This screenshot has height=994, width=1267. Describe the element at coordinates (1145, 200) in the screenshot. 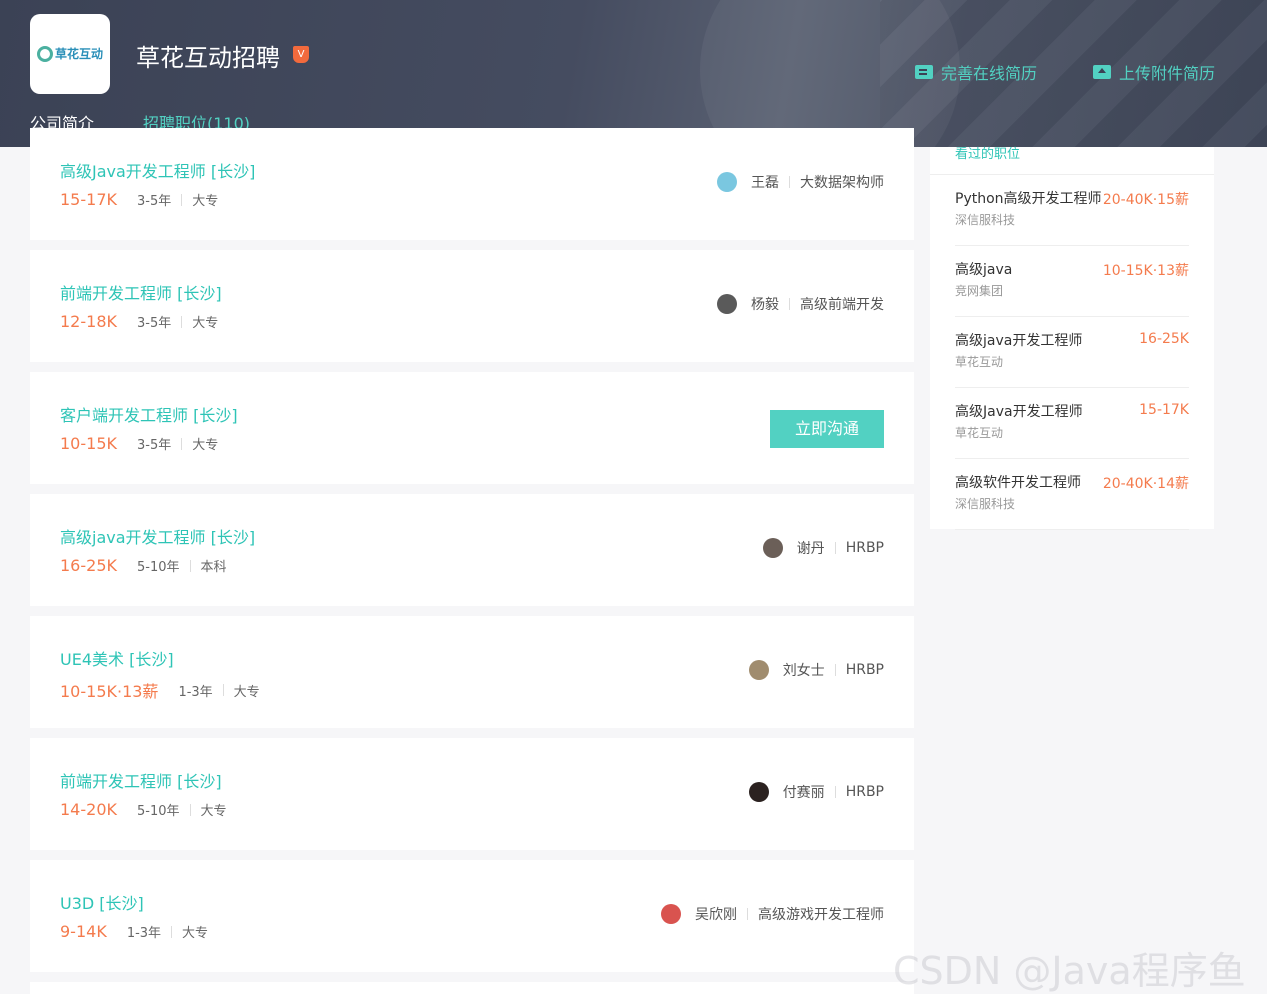

I see `viewed-job-salary: 20-40K·15薪` at that location.